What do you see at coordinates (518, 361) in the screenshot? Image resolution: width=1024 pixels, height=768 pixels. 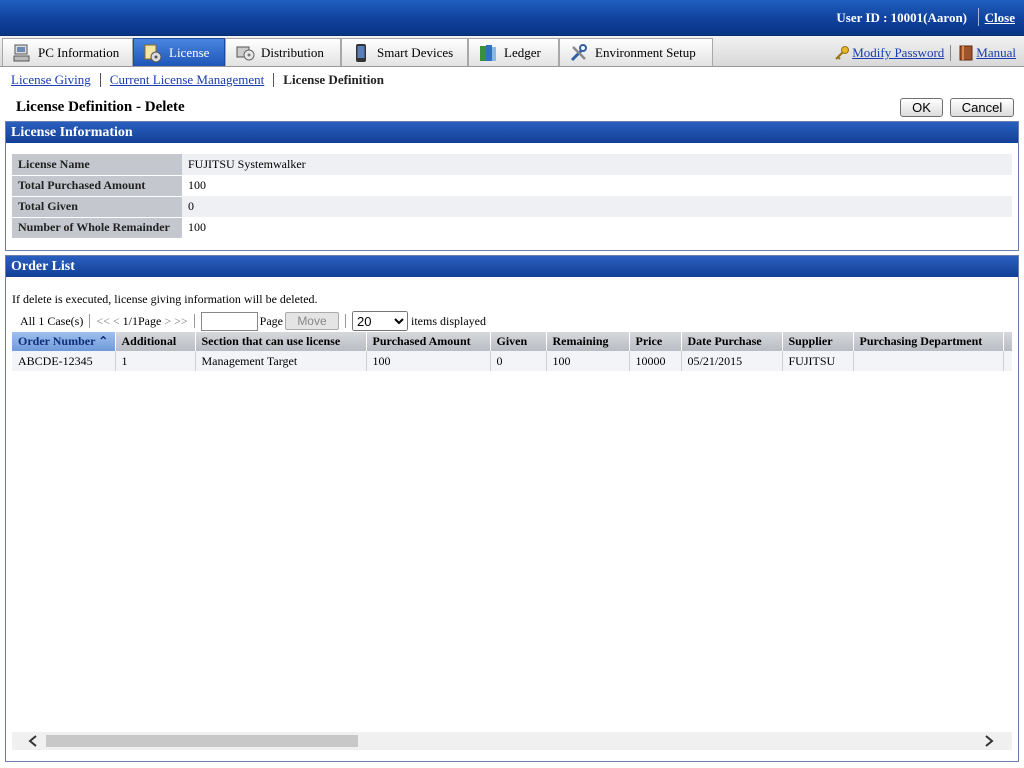 I see `cell-given: 0` at bounding box center [518, 361].